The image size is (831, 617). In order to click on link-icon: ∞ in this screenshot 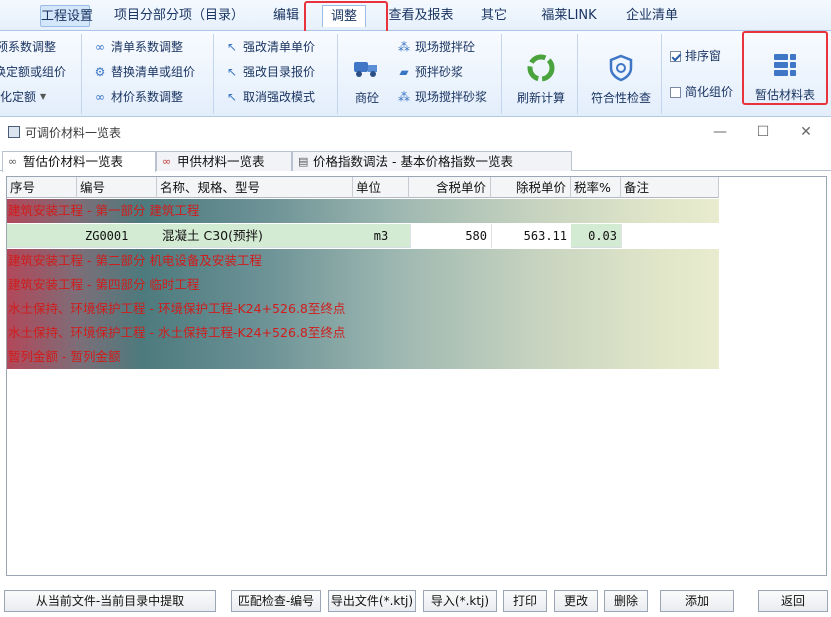, I will do `click(13, 161)`.